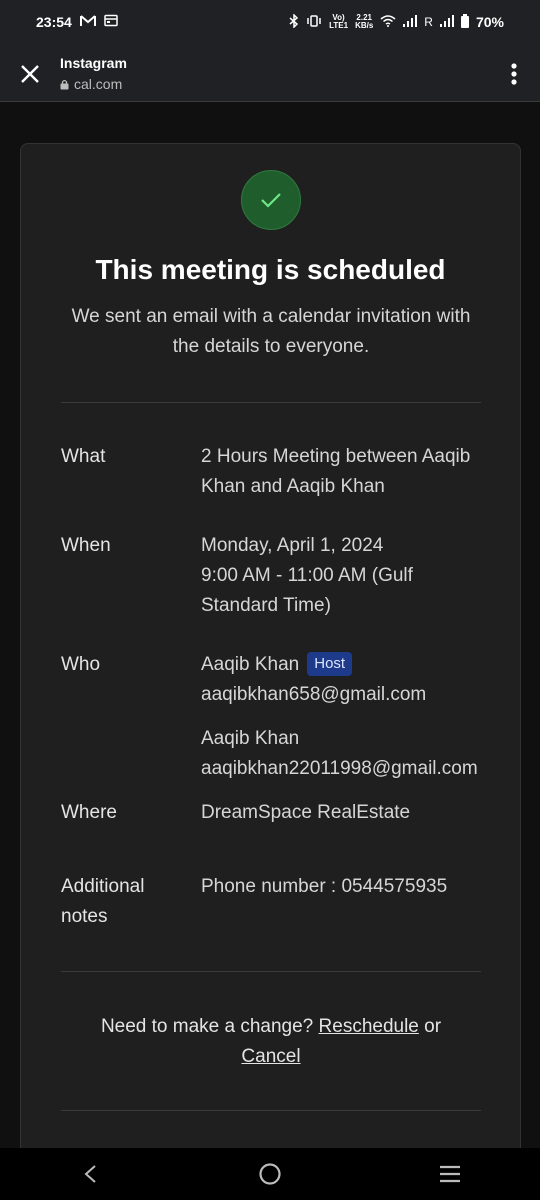 The height and width of the screenshot is (1200, 540). Describe the element at coordinates (446, 22) in the screenshot. I see `signal-icon-sim2` at that location.